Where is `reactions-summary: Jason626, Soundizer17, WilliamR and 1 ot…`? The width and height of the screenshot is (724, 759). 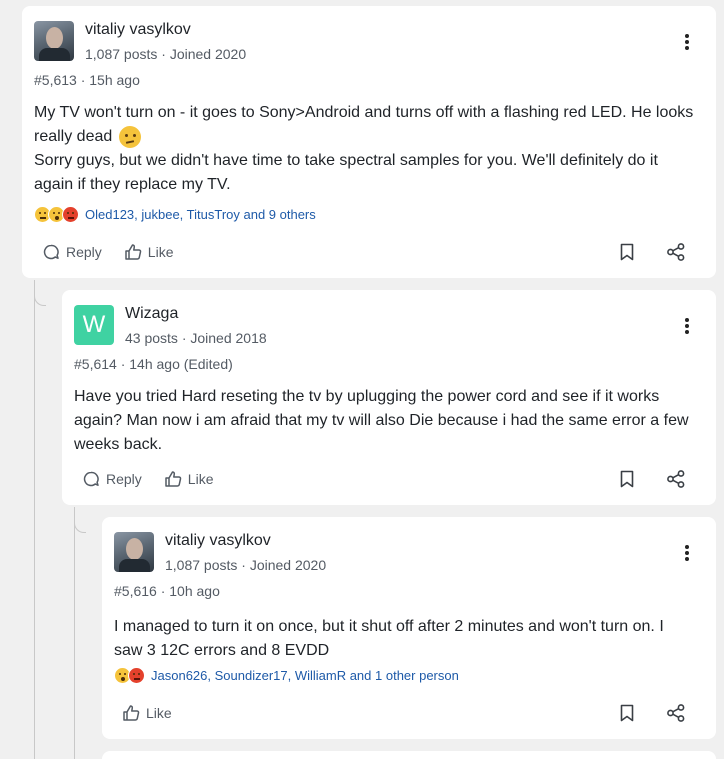
reactions-summary: Jason626, Soundizer17, WilliamR and 1 ot… is located at coordinates (286, 675).